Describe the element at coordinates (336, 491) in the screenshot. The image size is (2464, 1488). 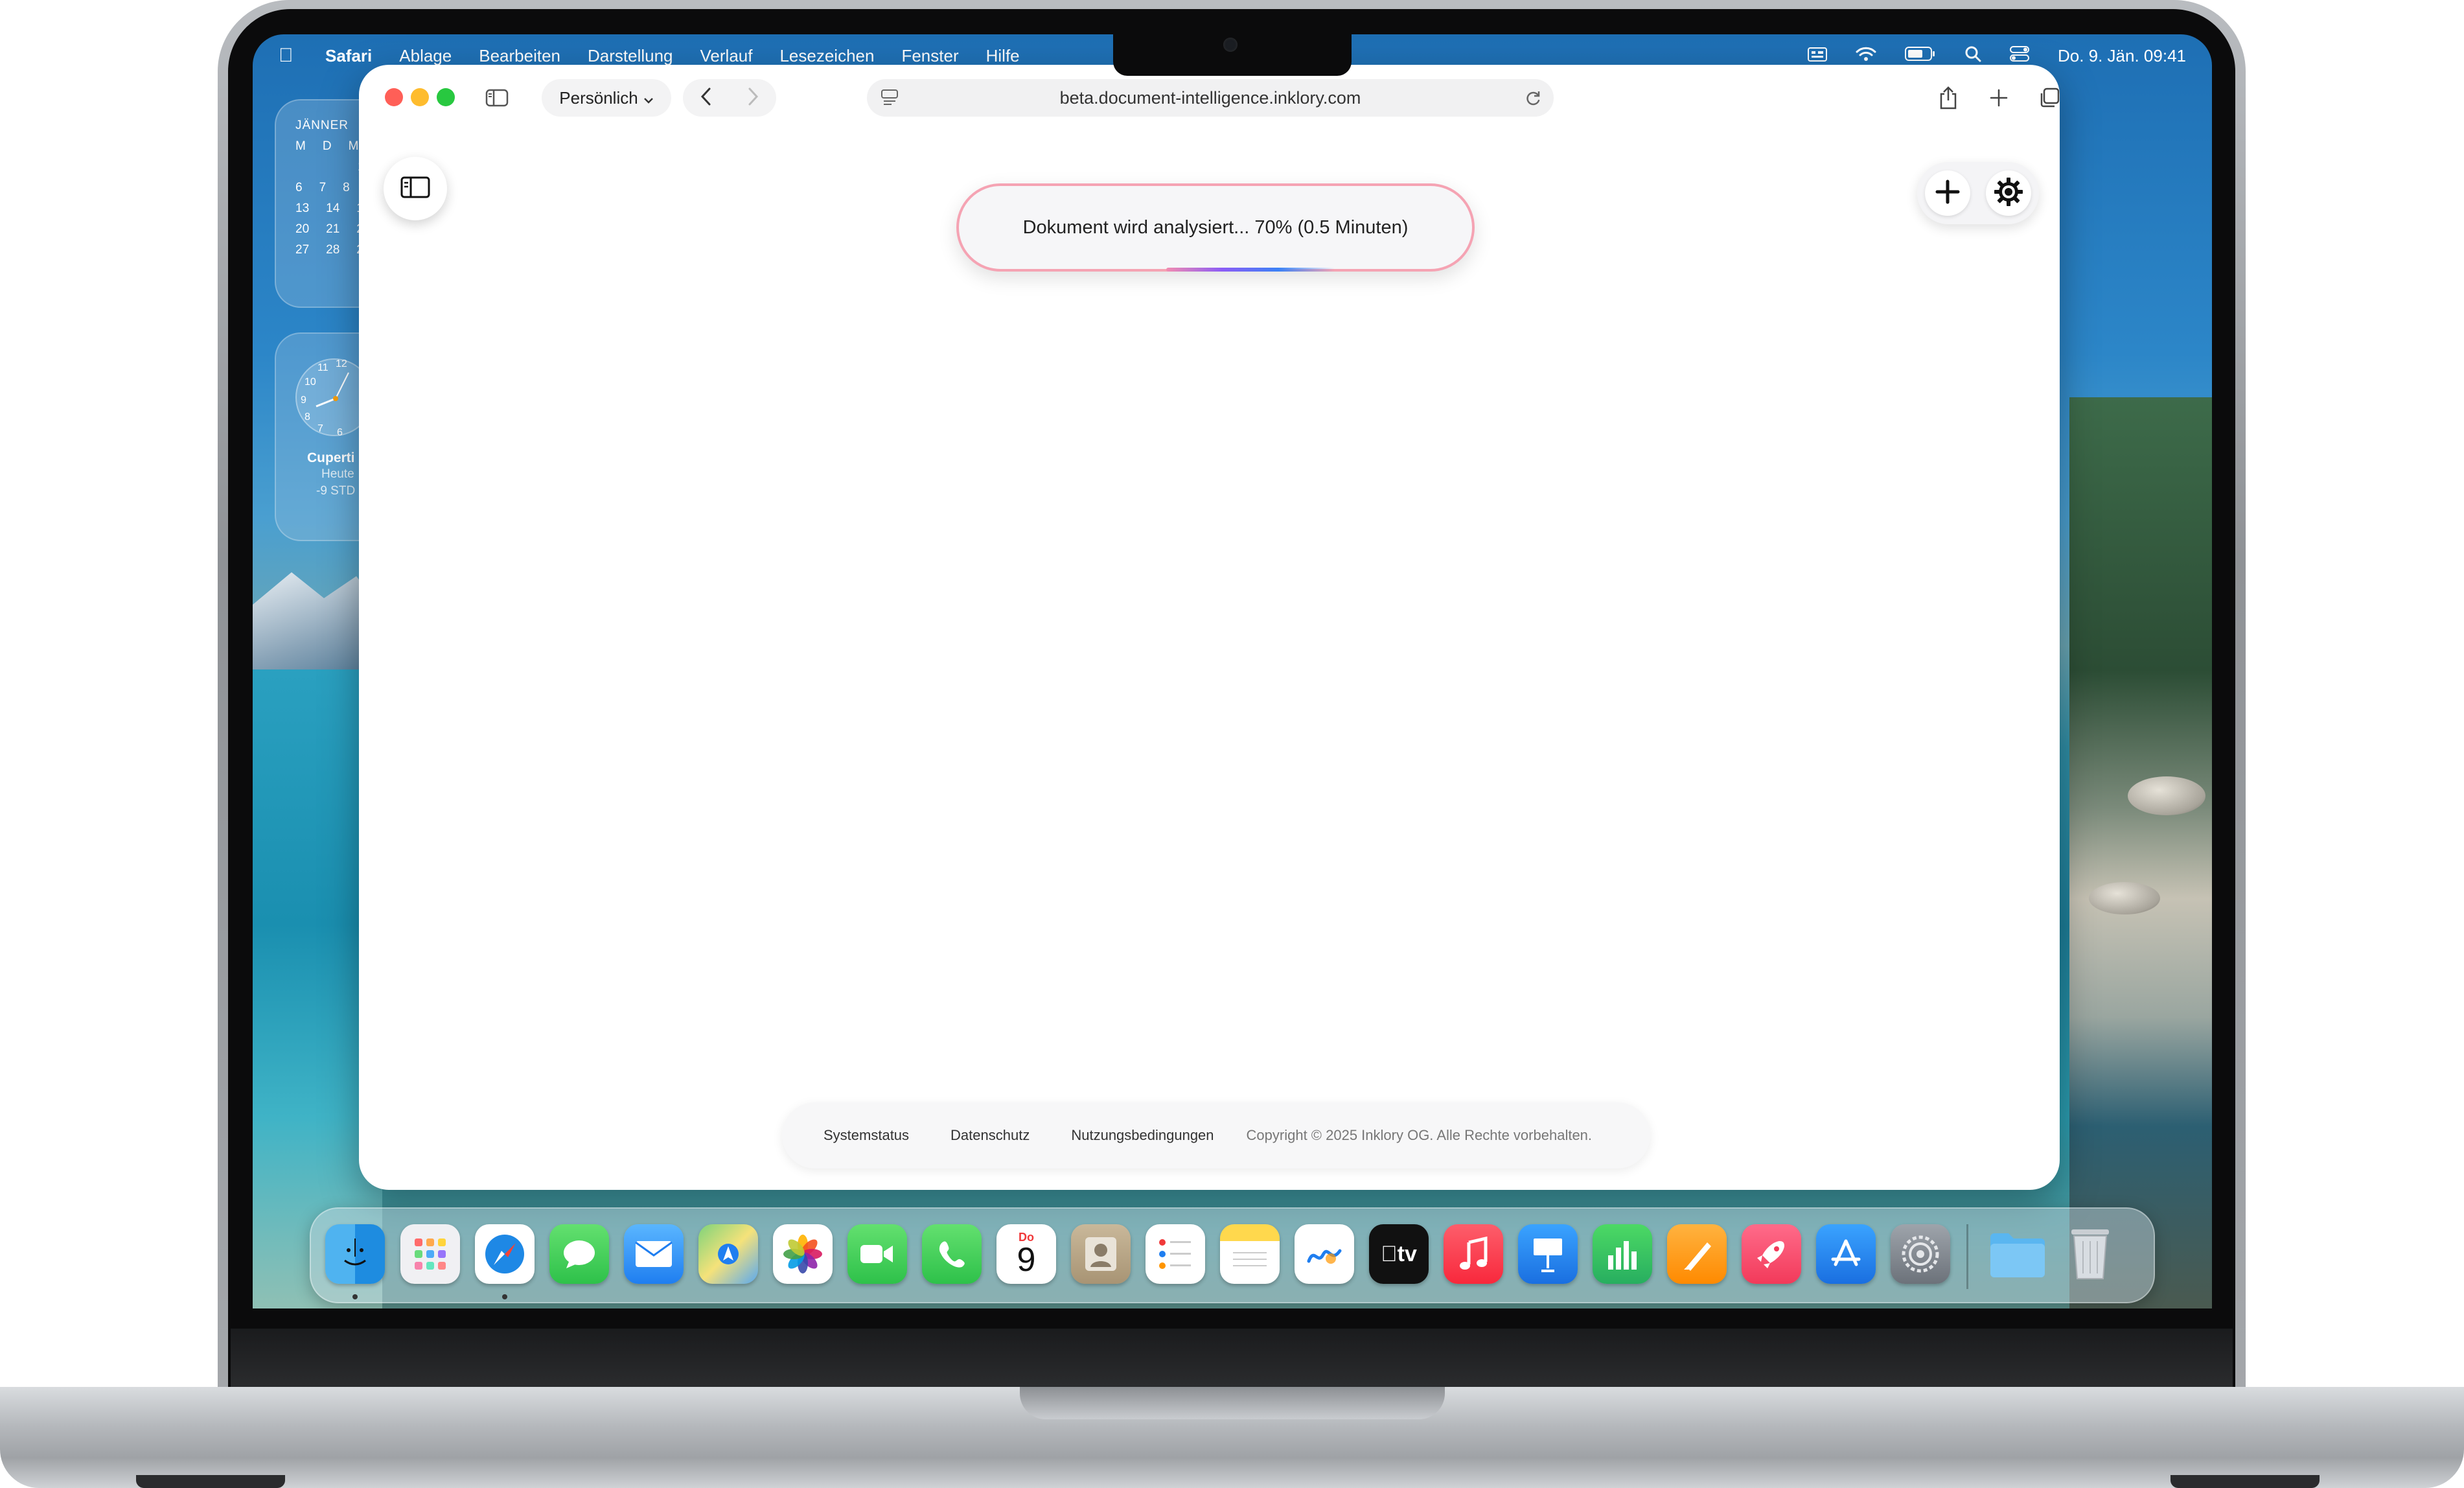
I see `clock-offset: -9 STD` at that location.